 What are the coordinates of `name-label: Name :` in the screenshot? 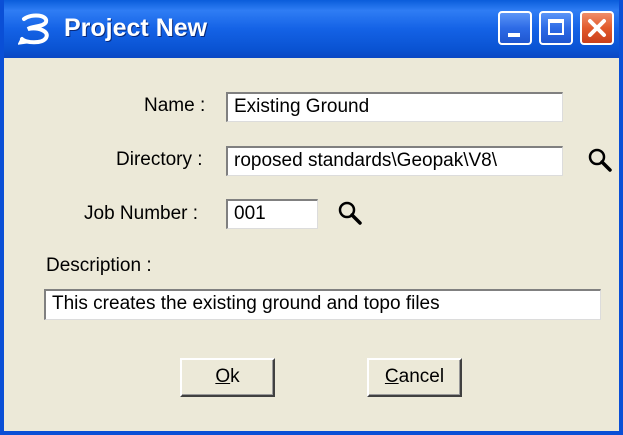 It's located at (175, 105).